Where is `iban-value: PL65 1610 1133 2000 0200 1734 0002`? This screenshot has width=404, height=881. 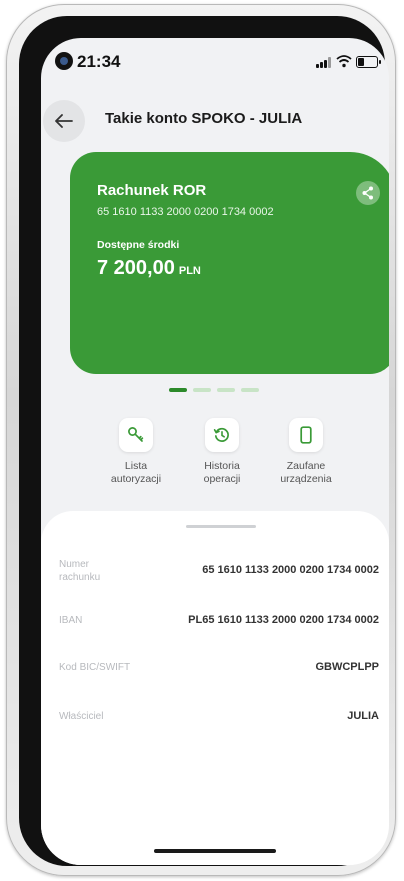 iban-value: PL65 1610 1133 2000 0200 1734 0002 is located at coordinates (283, 620).